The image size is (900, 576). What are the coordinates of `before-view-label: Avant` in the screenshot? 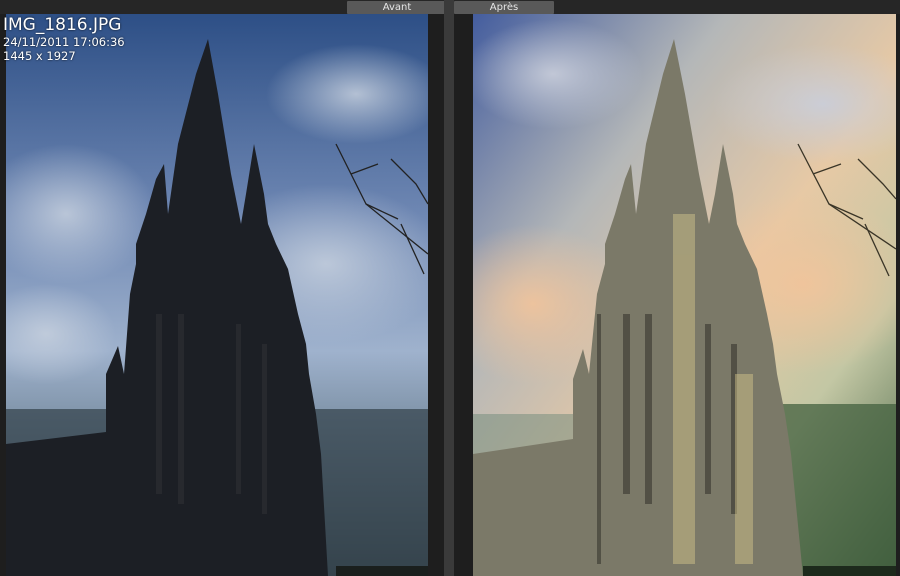 It's located at (397, 7).